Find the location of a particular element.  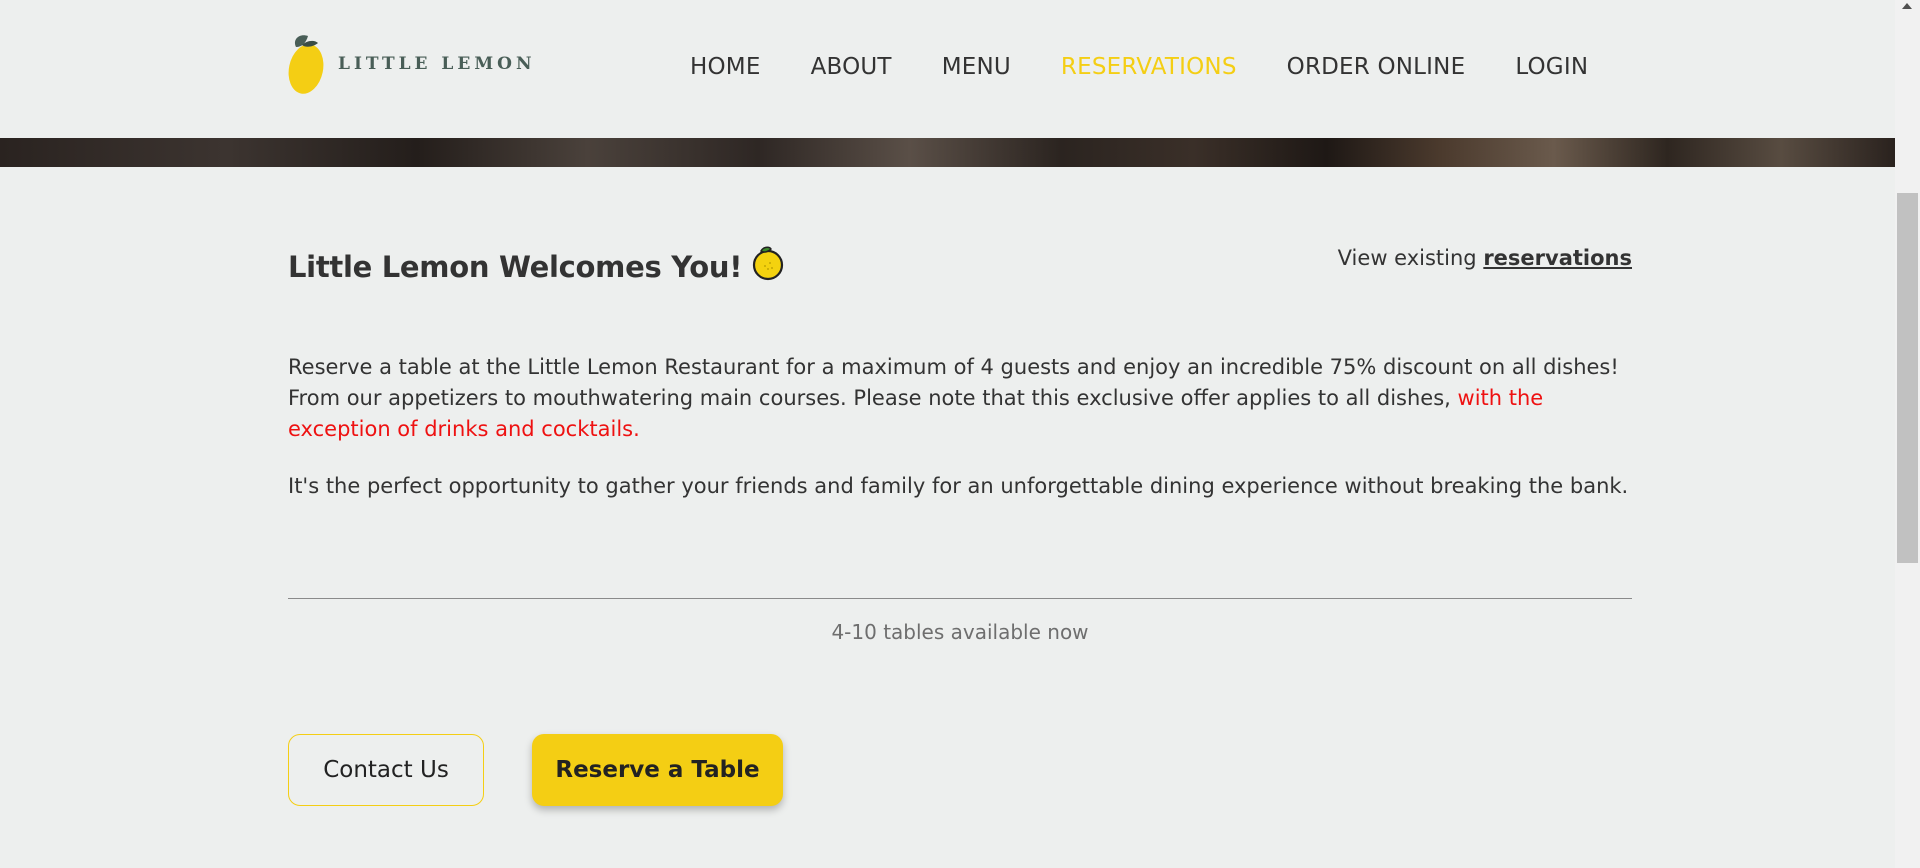

scroll-up-arrow-icon is located at coordinates (1907, 6).